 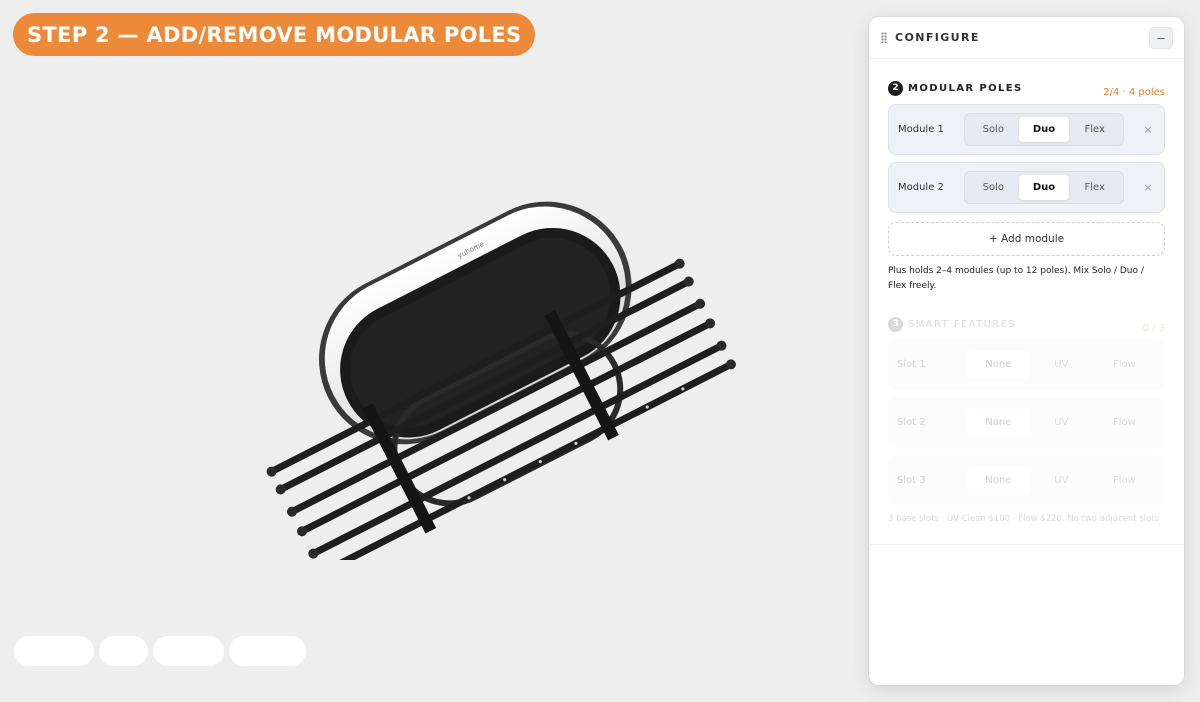 What do you see at coordinates (911, 422) in the screenshot?
I see `slot-label: Slot 2` at bounding box center [911, 422].